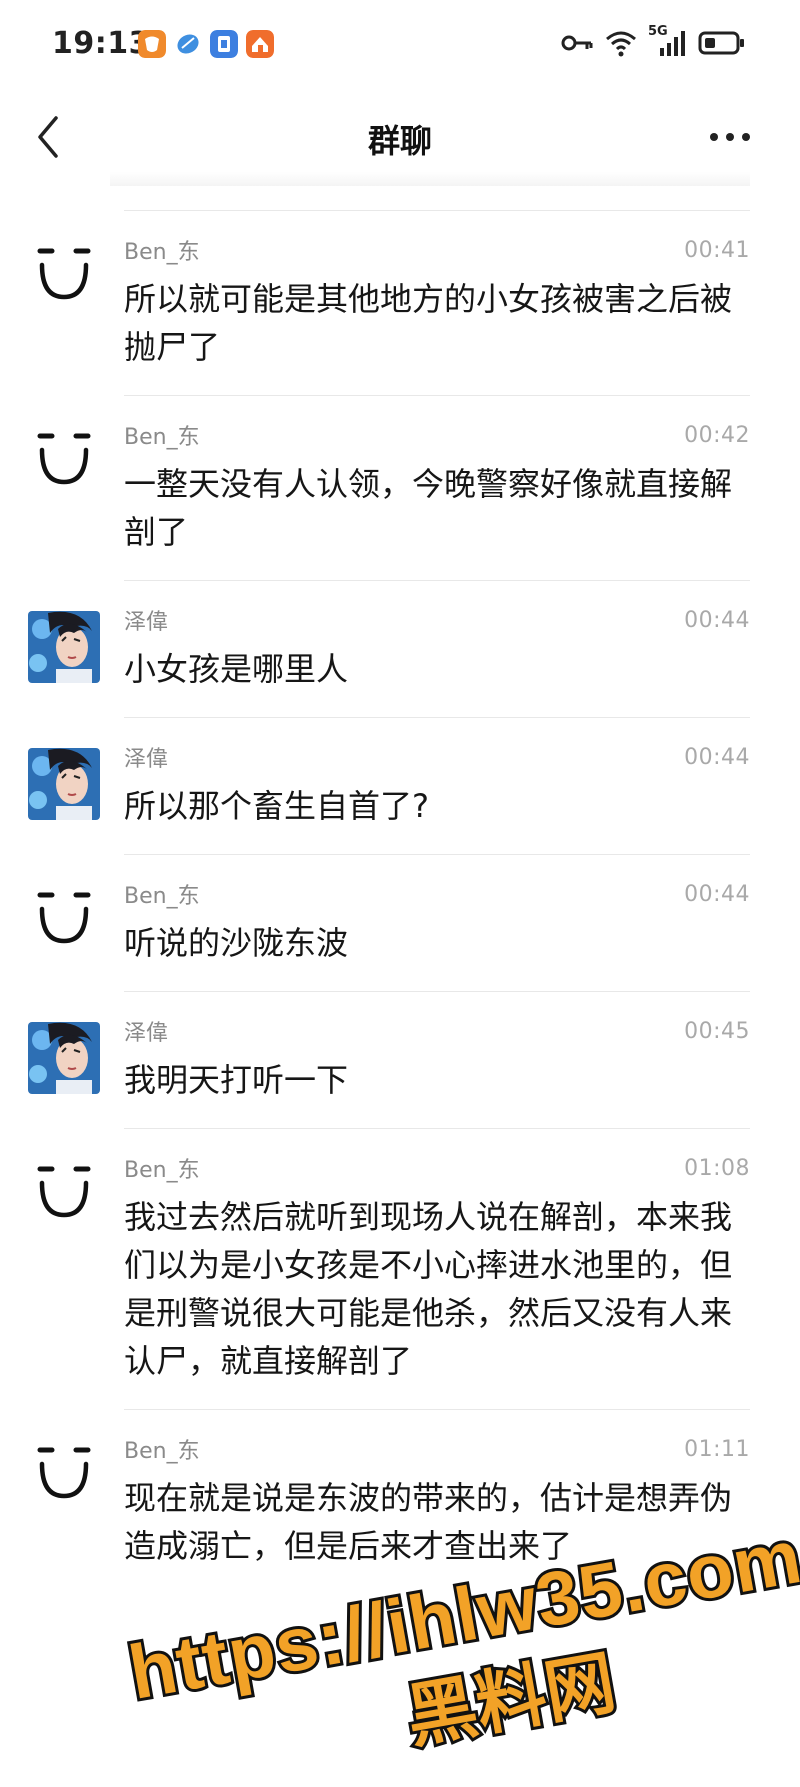  Describe the element at coordinates (236, 943) in the screenshot. I see `message-text: 听说的沙陇东波` at that location.